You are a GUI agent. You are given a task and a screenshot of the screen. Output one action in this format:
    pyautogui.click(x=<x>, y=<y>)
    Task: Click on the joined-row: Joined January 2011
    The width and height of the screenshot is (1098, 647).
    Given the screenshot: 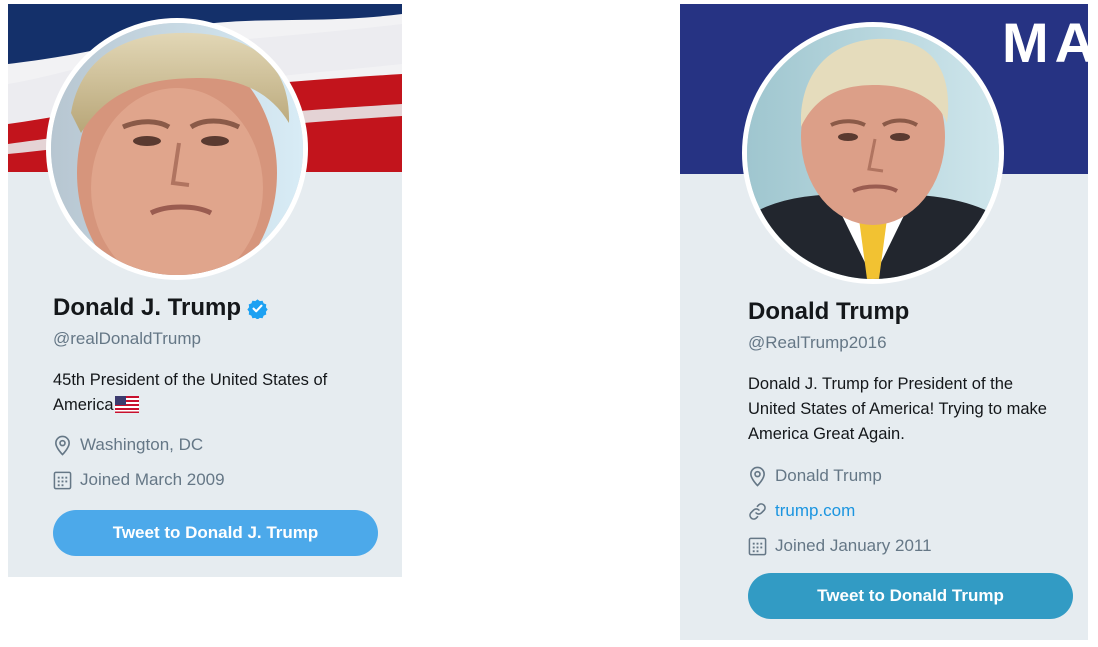 What is the action you would take?
    pyautogui.click(x=913, y=546)
    